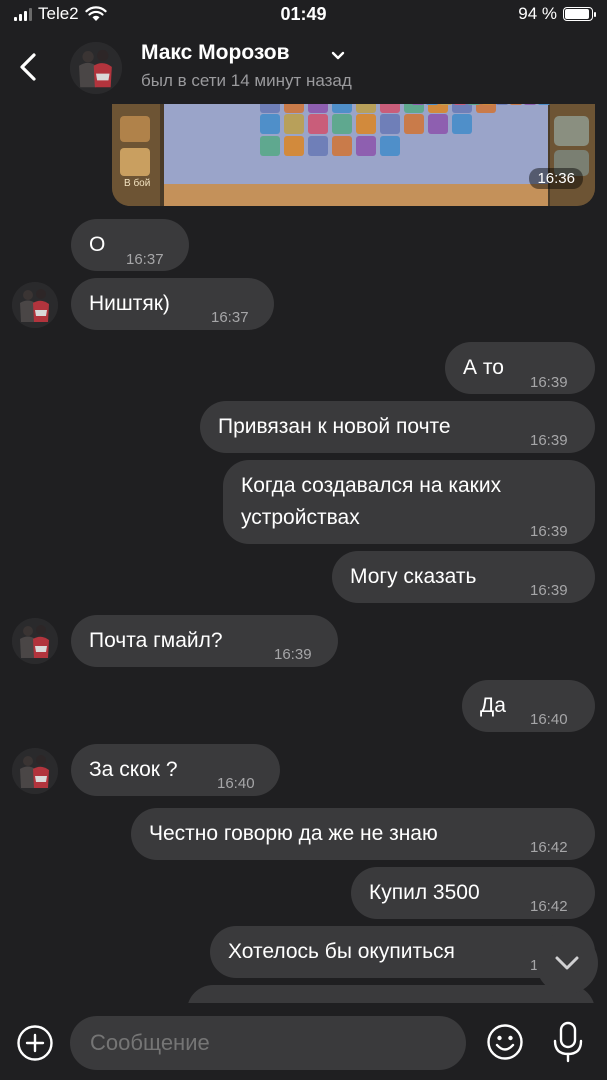 Image resolution: width=607 pixels, height=1080 pixels. Describe the element at coordinates (568, 1042) in the screenshot. I see `microphone-icon` at that location.